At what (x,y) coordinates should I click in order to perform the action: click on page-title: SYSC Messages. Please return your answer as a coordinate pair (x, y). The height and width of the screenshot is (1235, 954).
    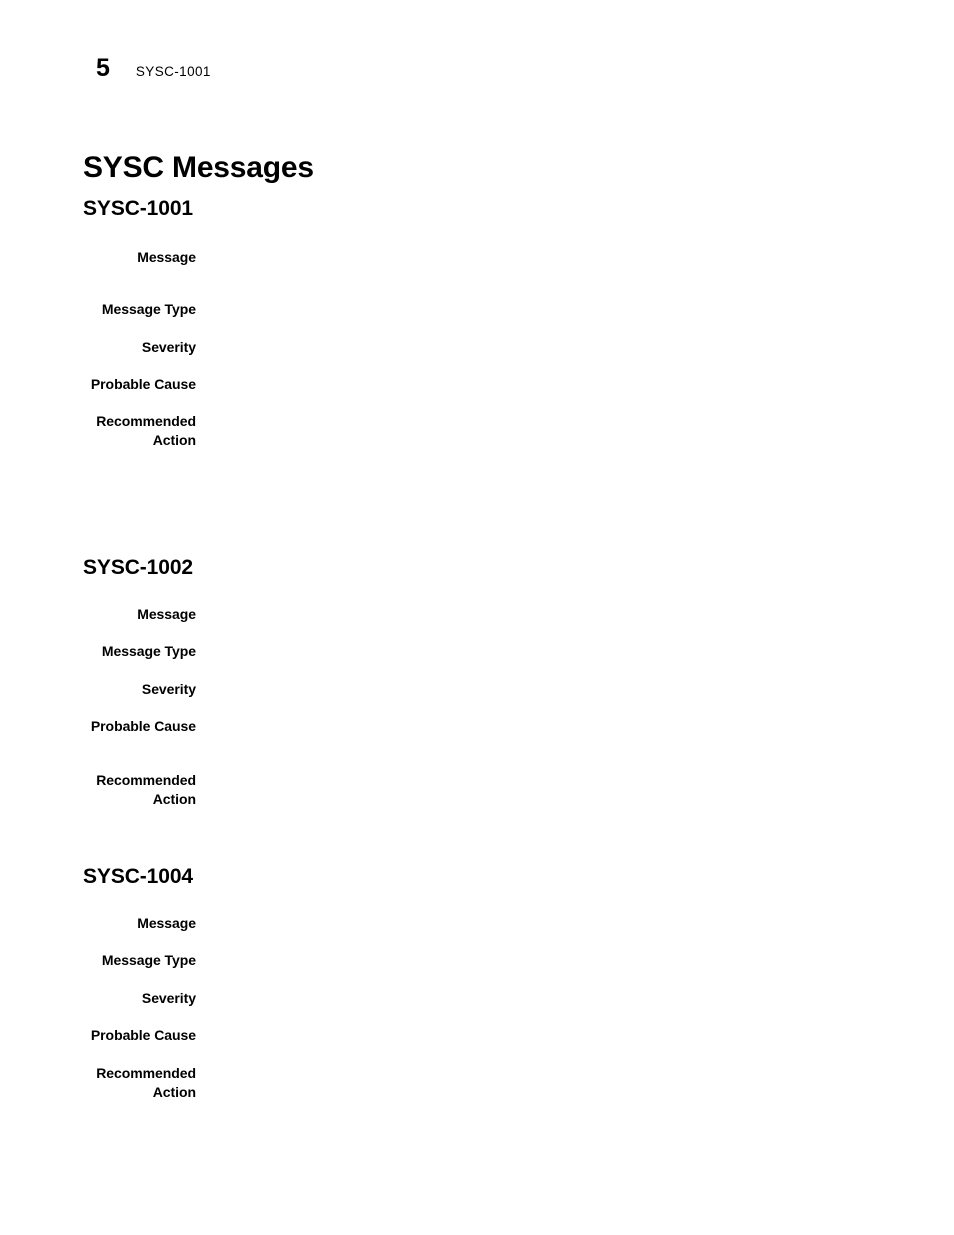
    Looking at the image, I should click on (198, 168).